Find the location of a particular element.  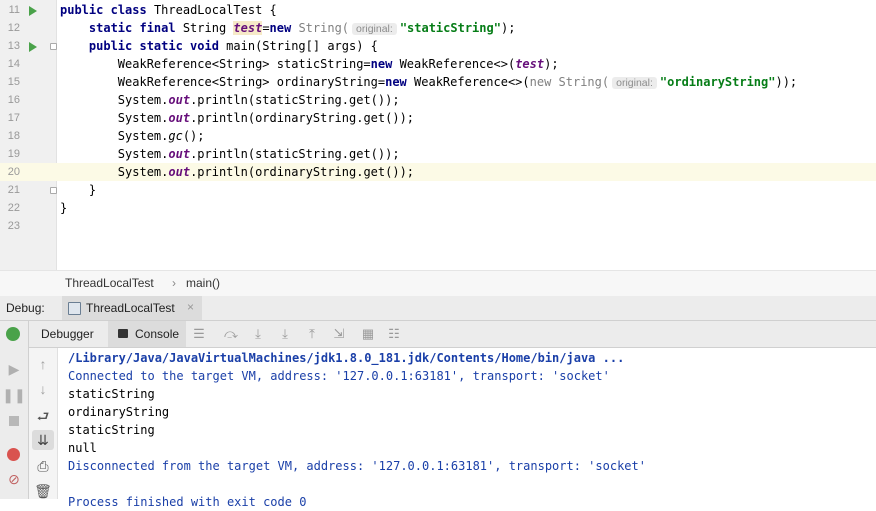

console-side-toolbar: ↑ ↓ ⮐ ⇊ ⎙ 🗑 is located at coordinates (43, 423).